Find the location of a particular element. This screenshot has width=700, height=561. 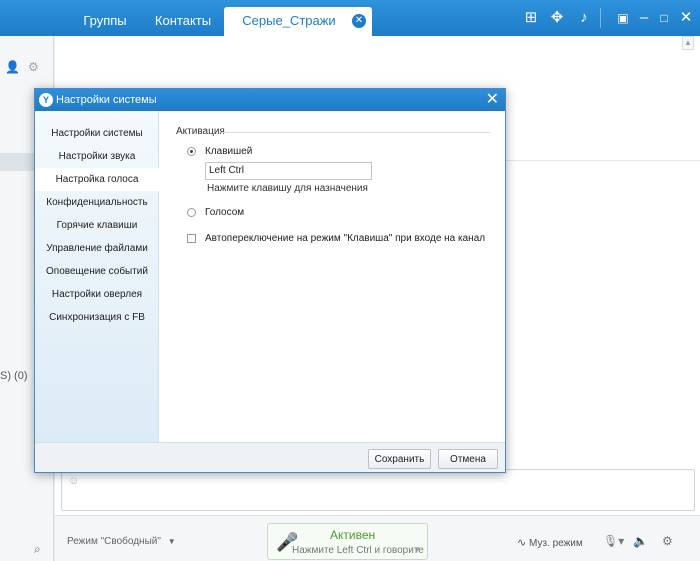

radio-key-activation is located at coordinates (191, 151).